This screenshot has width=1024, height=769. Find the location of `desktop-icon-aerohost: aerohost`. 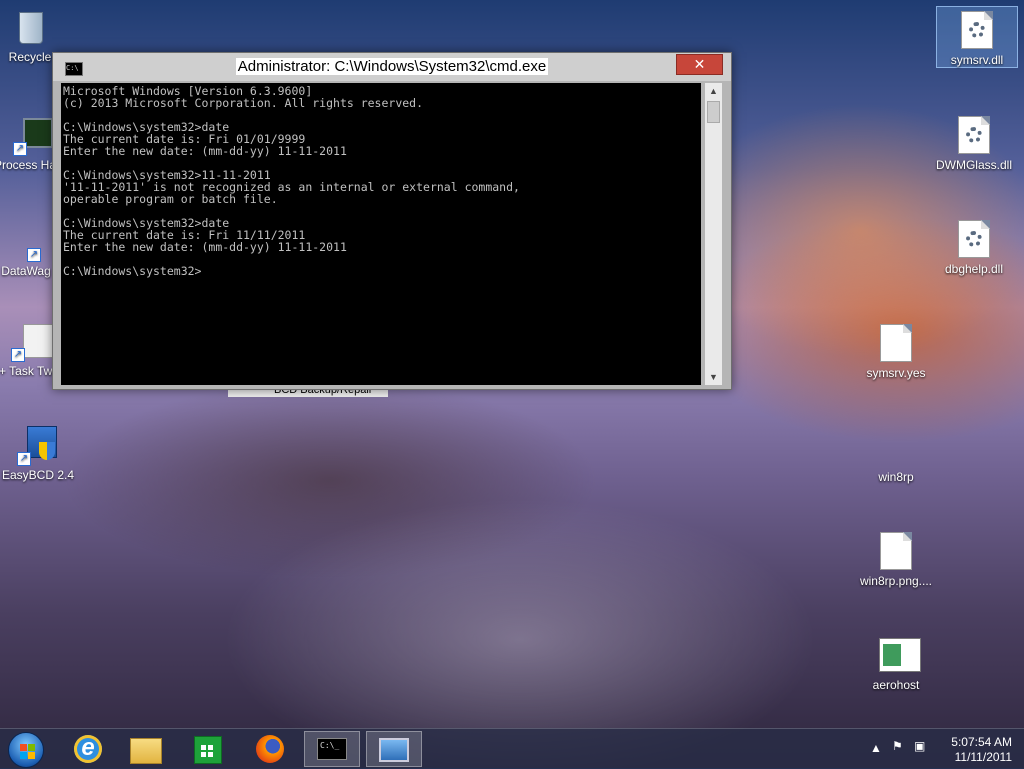

desktop-icon-aerohost: aerohost is located at coordinates (896, 664).